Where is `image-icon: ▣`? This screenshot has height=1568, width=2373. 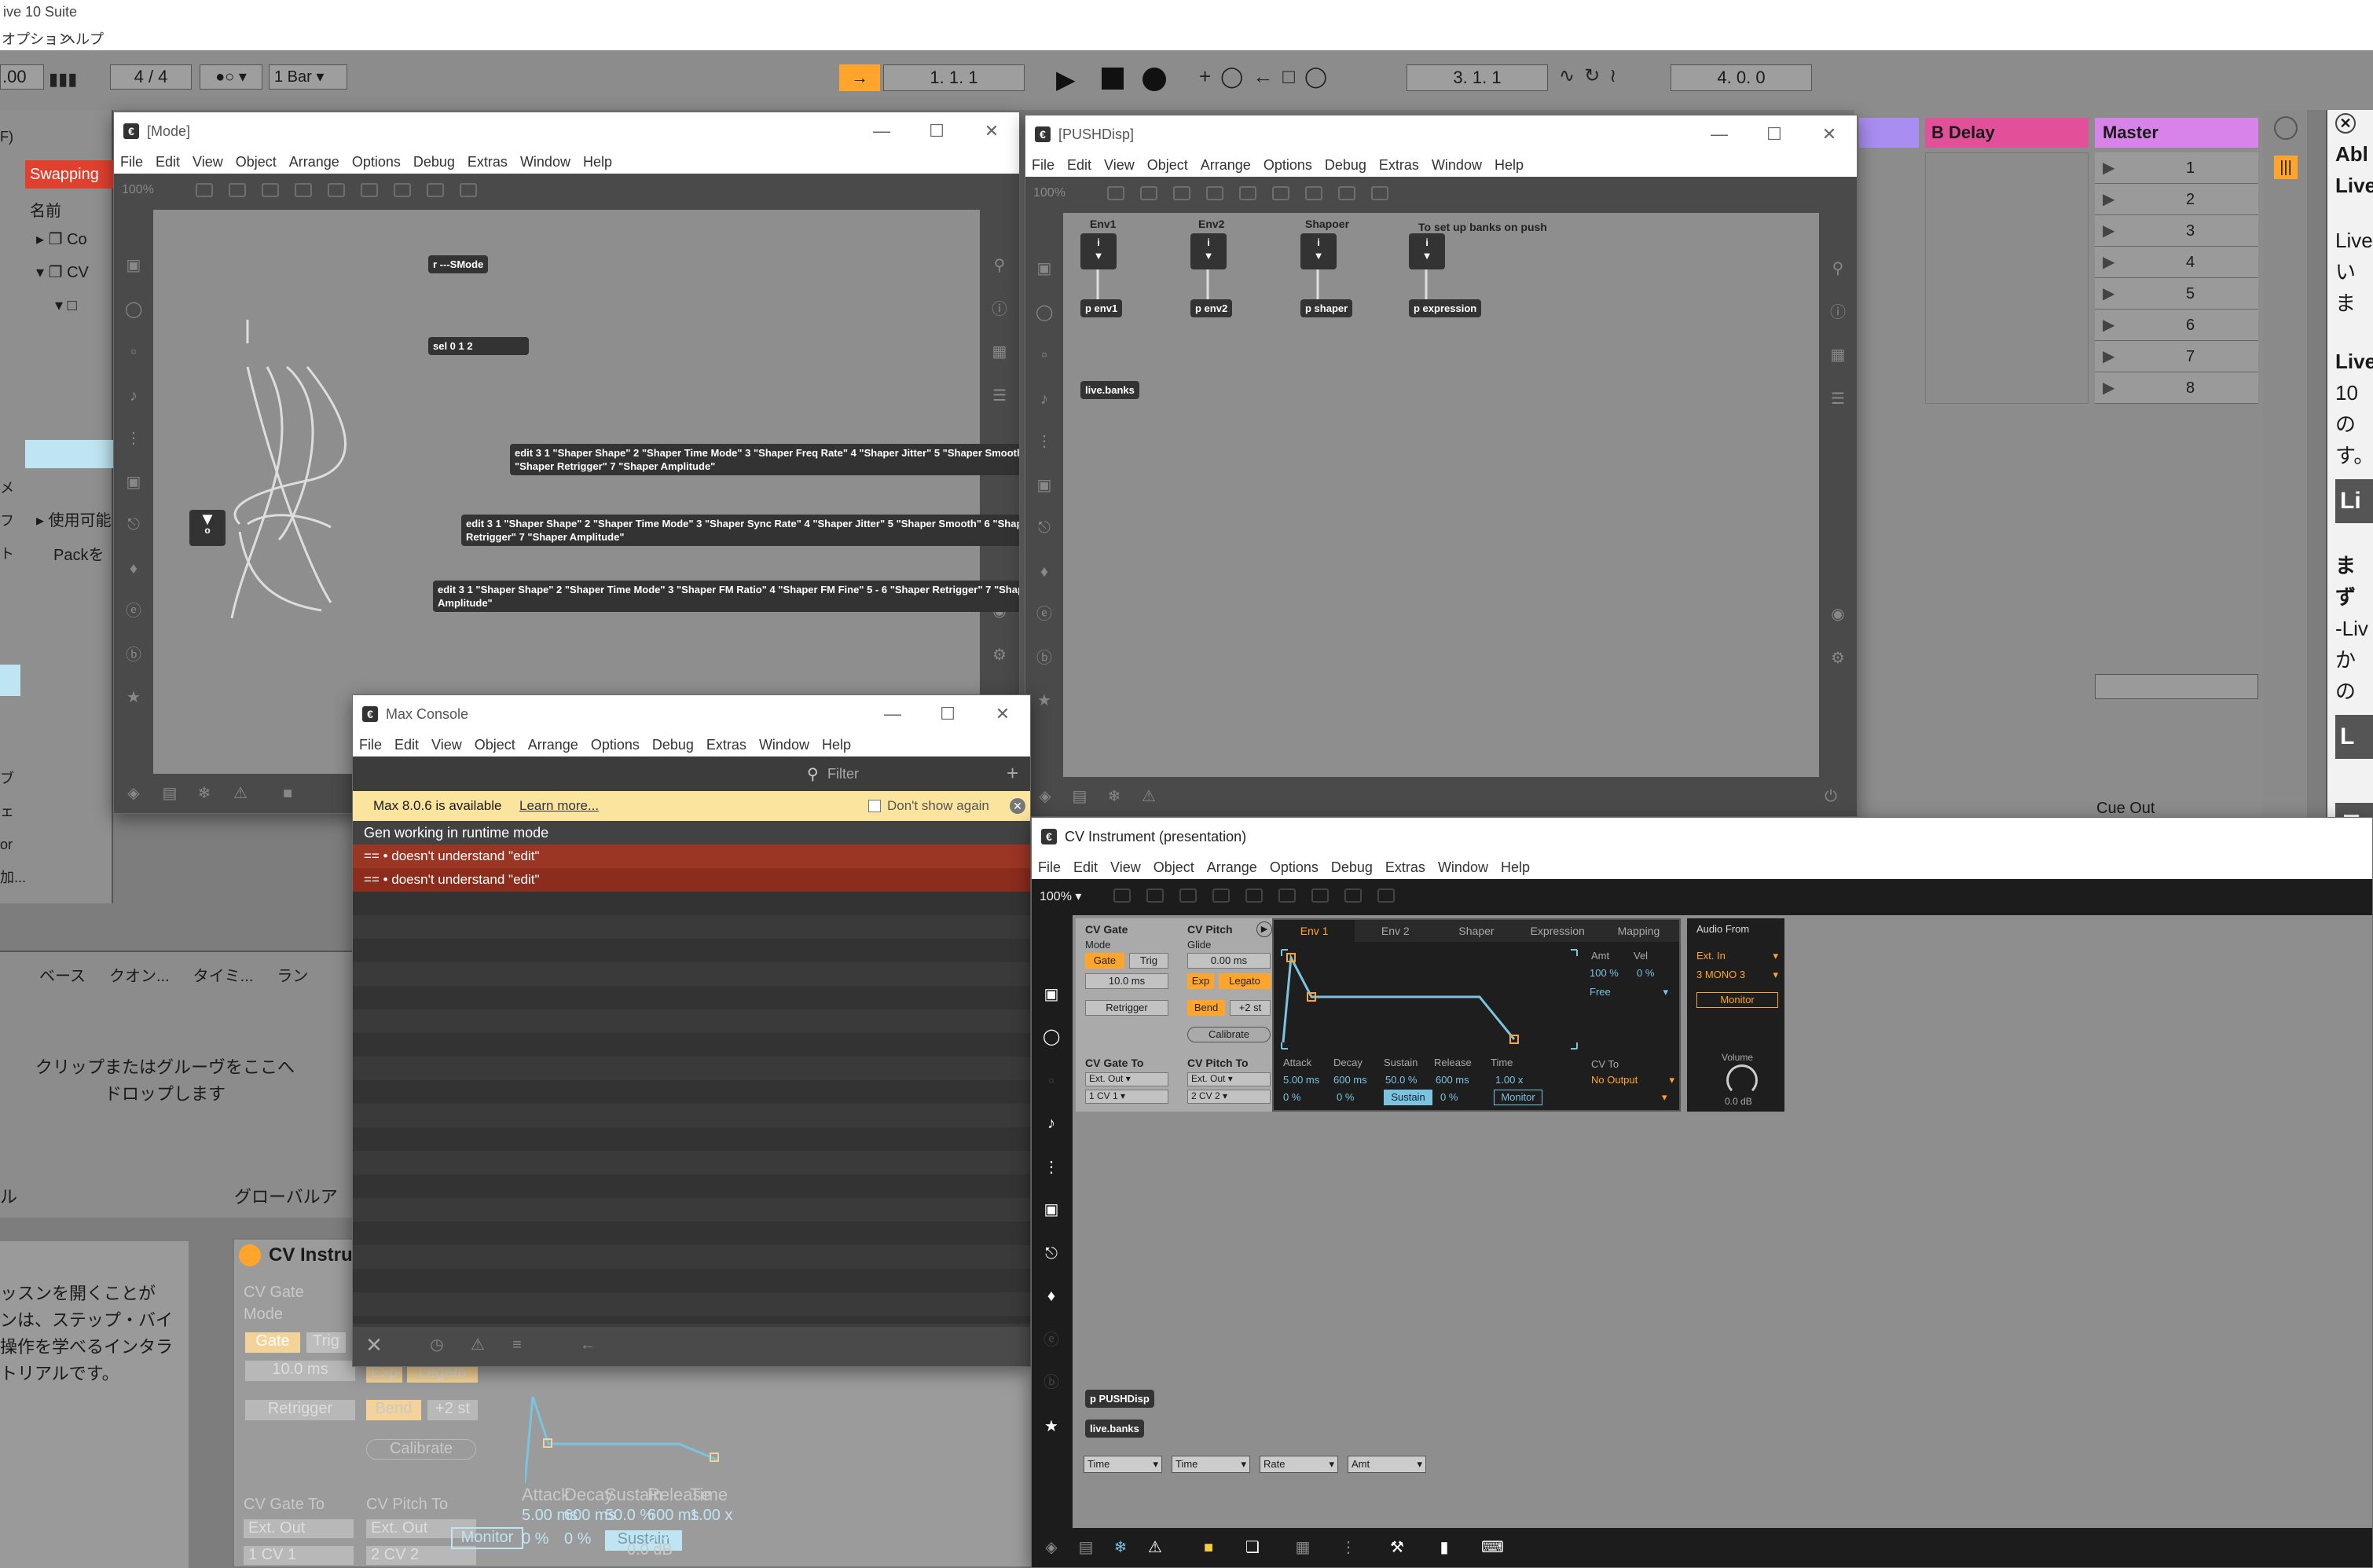 image-icon: ▣ is located at coordinates (1051, 1210).